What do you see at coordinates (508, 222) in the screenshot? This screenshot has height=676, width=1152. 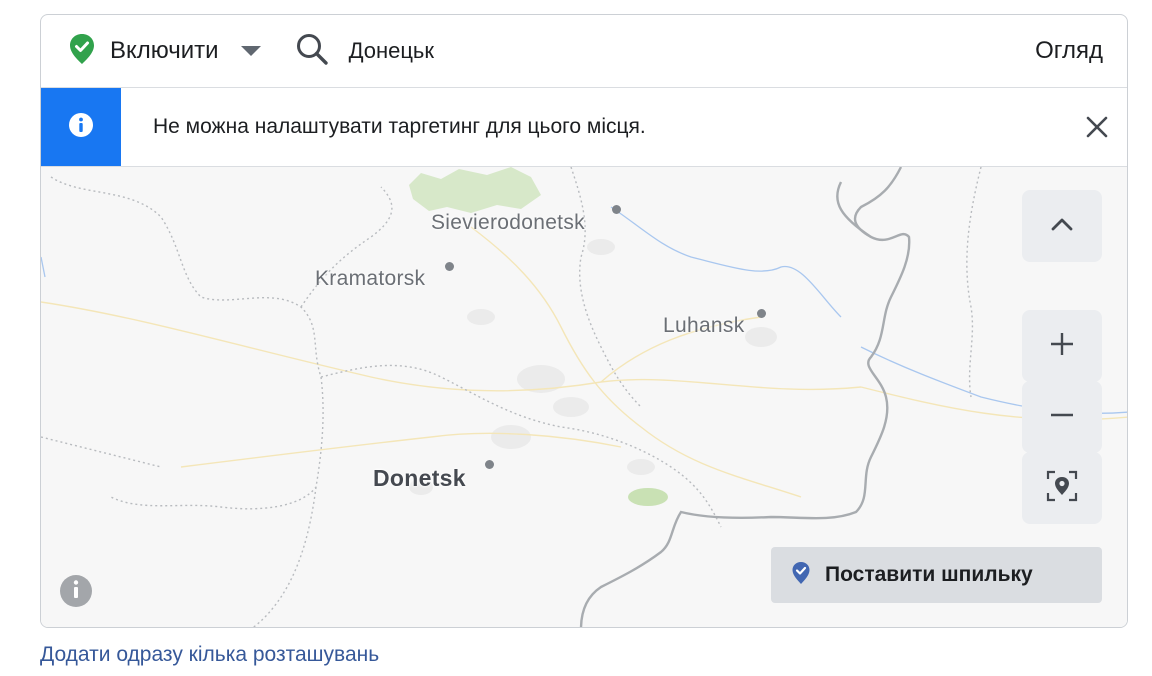 I see `city-label-sievierodonetsk: Sievierodonetsk` at bounding box center [508, 222].